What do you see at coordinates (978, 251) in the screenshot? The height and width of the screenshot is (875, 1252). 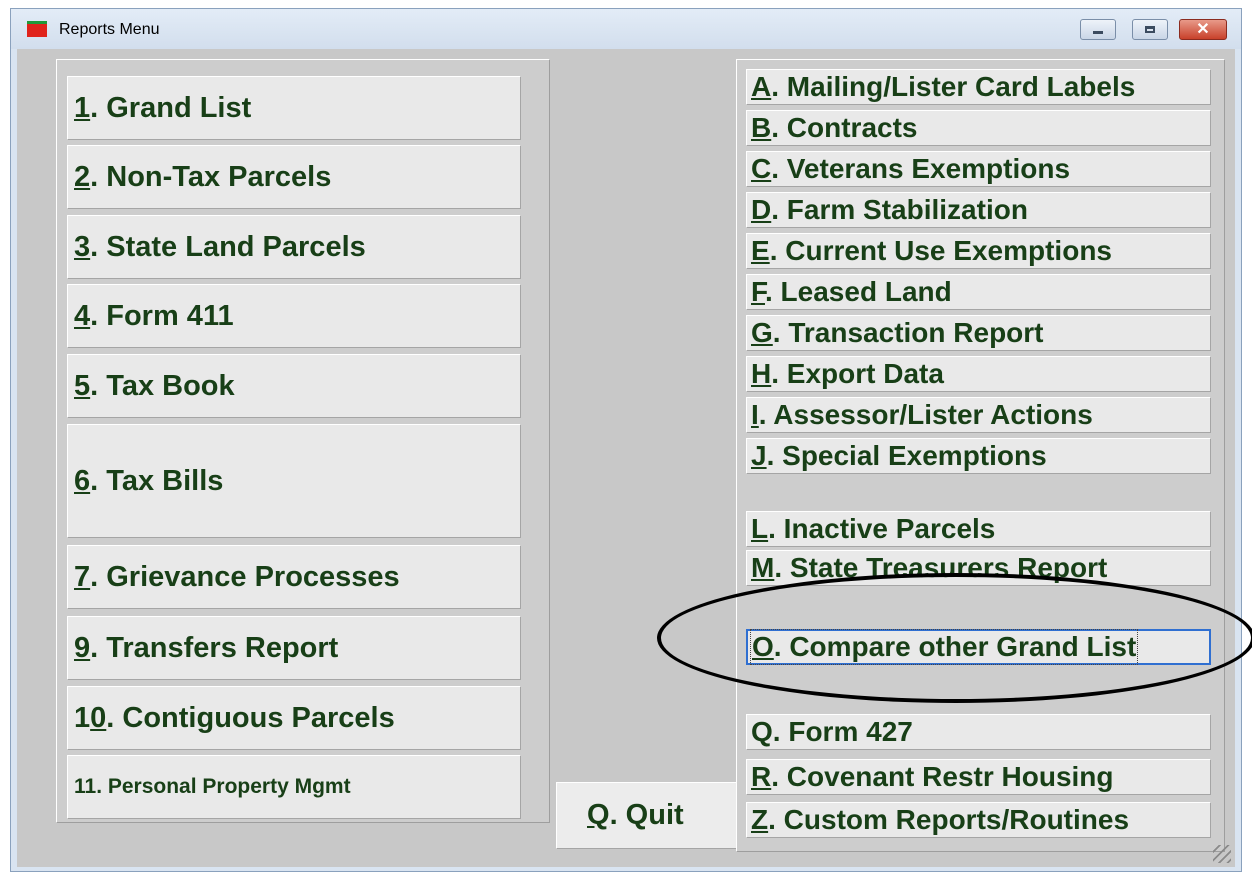 I see `menu-current-use-exemptions-button: E. Current Use Exemptions` at bounding box center [978, 251].